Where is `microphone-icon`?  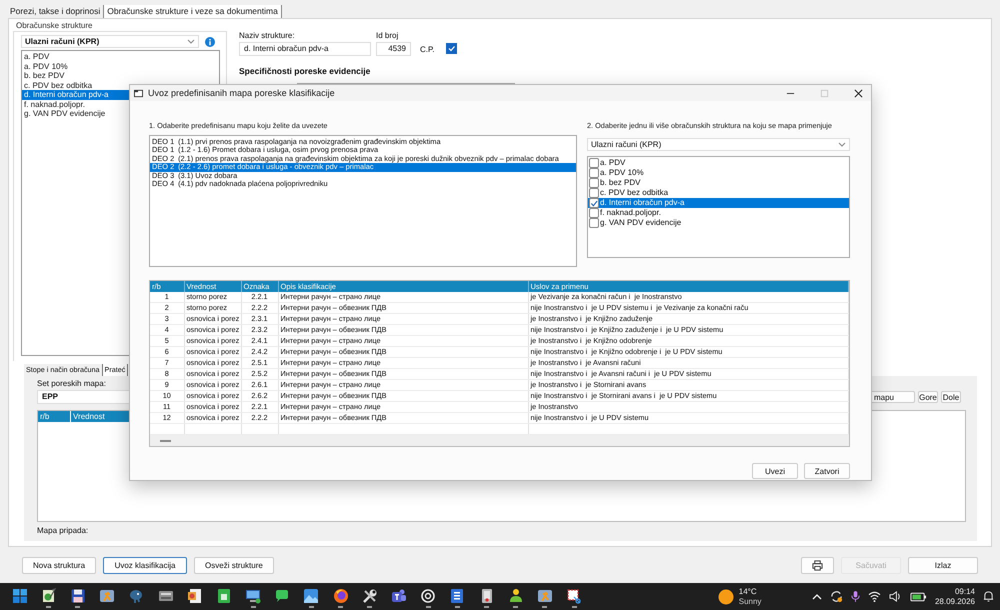 microphone-icon is located at coordinates (855, 596).